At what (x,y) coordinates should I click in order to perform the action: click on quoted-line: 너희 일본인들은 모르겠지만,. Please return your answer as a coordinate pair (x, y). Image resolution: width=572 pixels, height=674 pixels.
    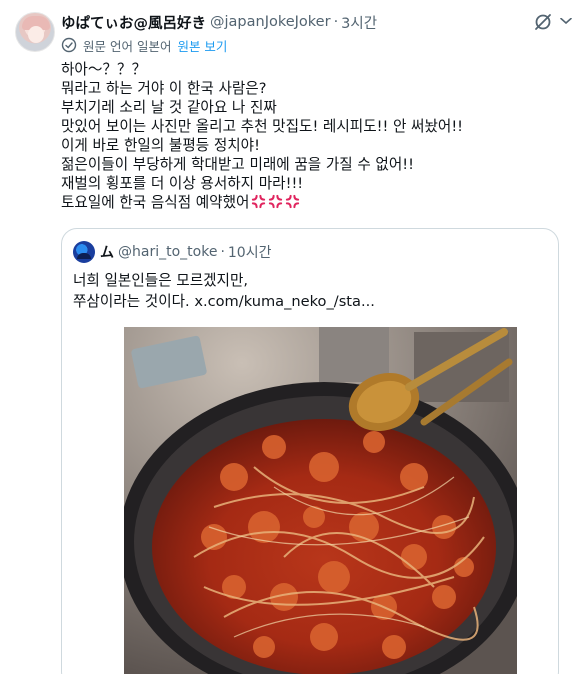
    Looking at the image, I should click on (161, 280).